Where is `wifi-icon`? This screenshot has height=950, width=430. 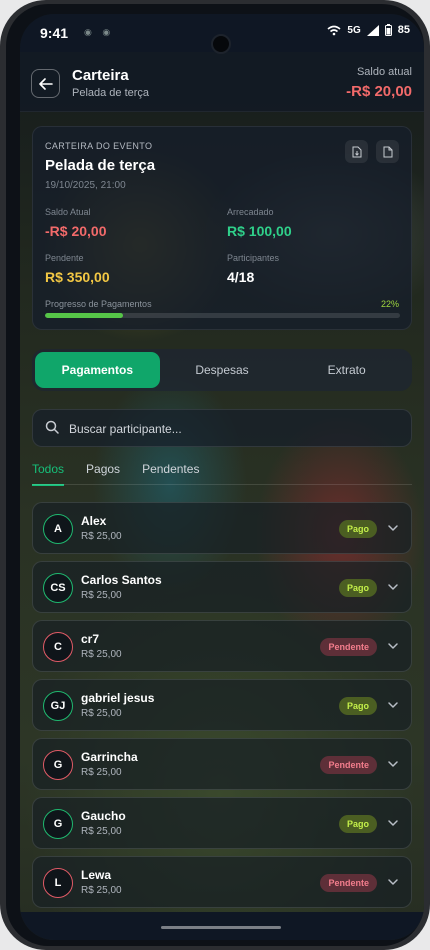 wifi-icon is located at coordinates (334, 30).